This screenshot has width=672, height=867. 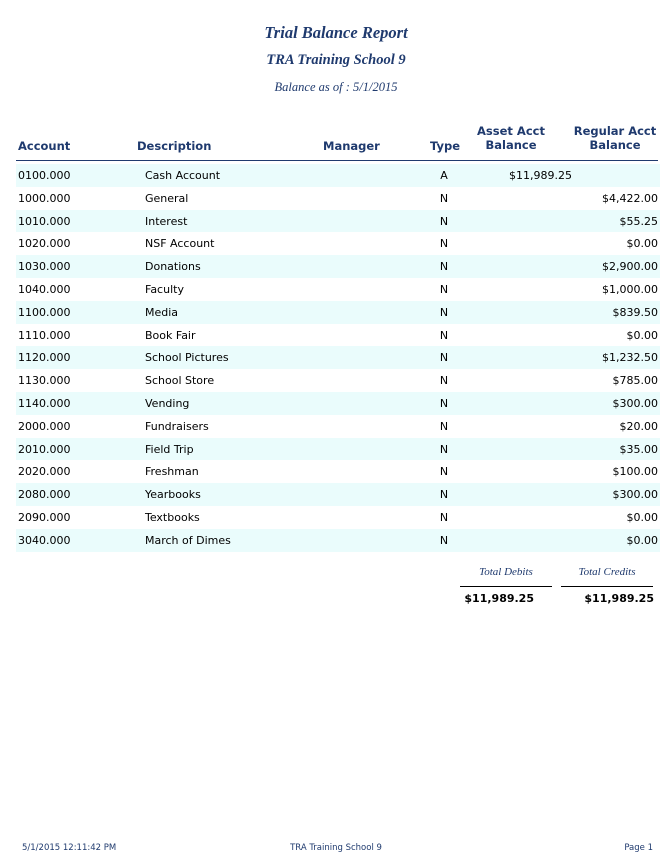 What do you see at coordinates (338, 494) in the screenshot?
I see `table-row: 2080.000 Yearbooks N $300.00` at bounding box center [338, 494].